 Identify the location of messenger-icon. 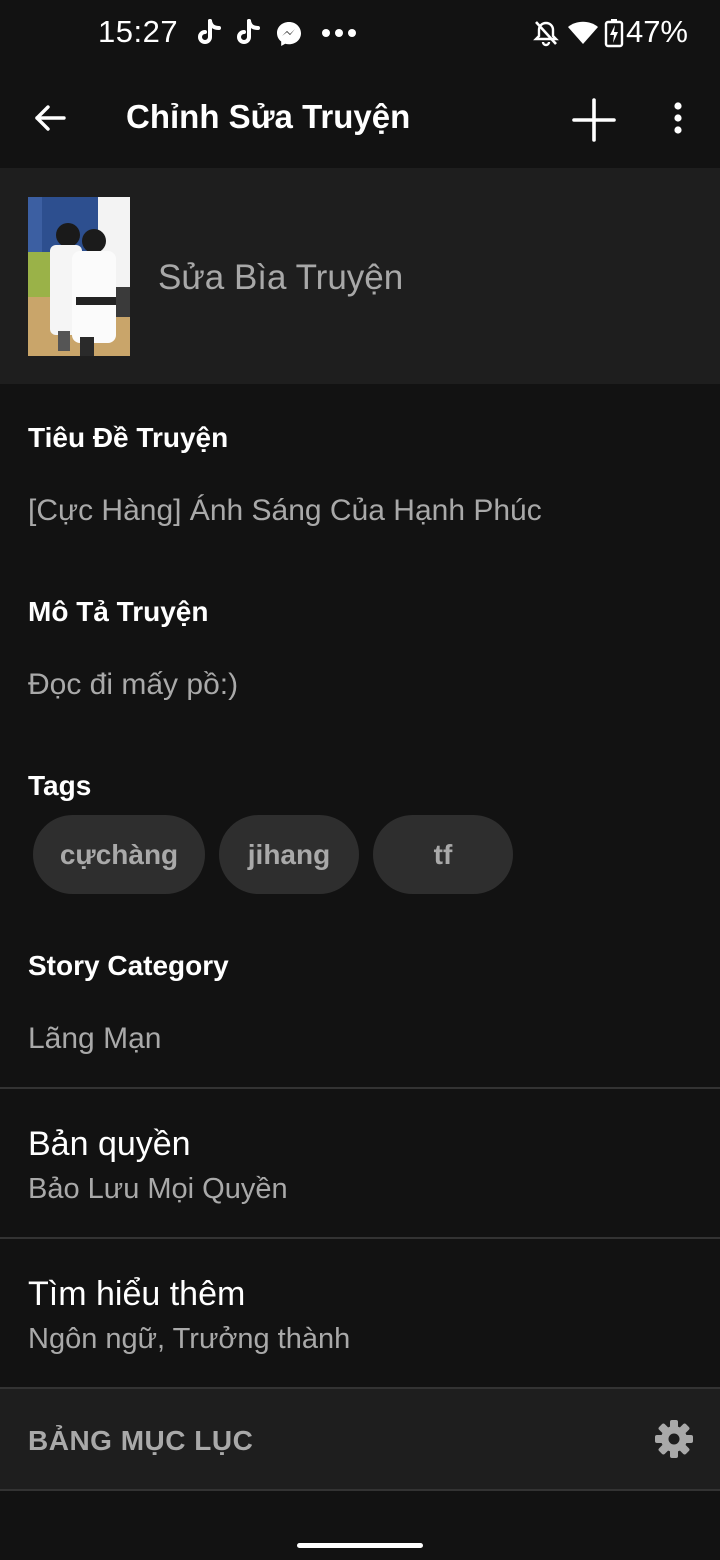
(289, 34).